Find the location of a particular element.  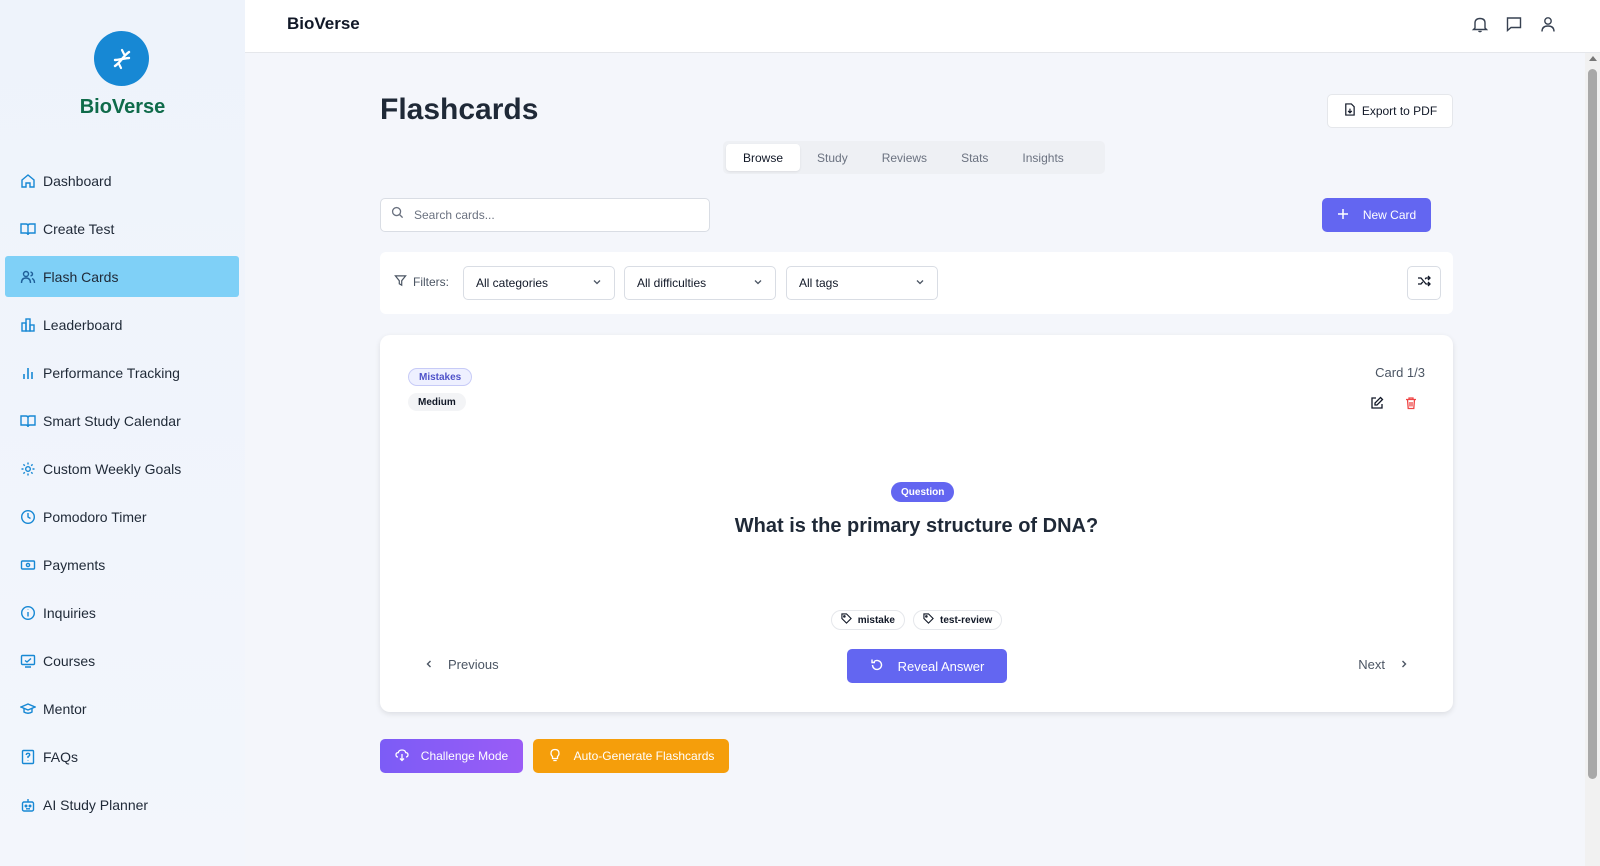

rotate-icon is located at coordinates (877, 666).